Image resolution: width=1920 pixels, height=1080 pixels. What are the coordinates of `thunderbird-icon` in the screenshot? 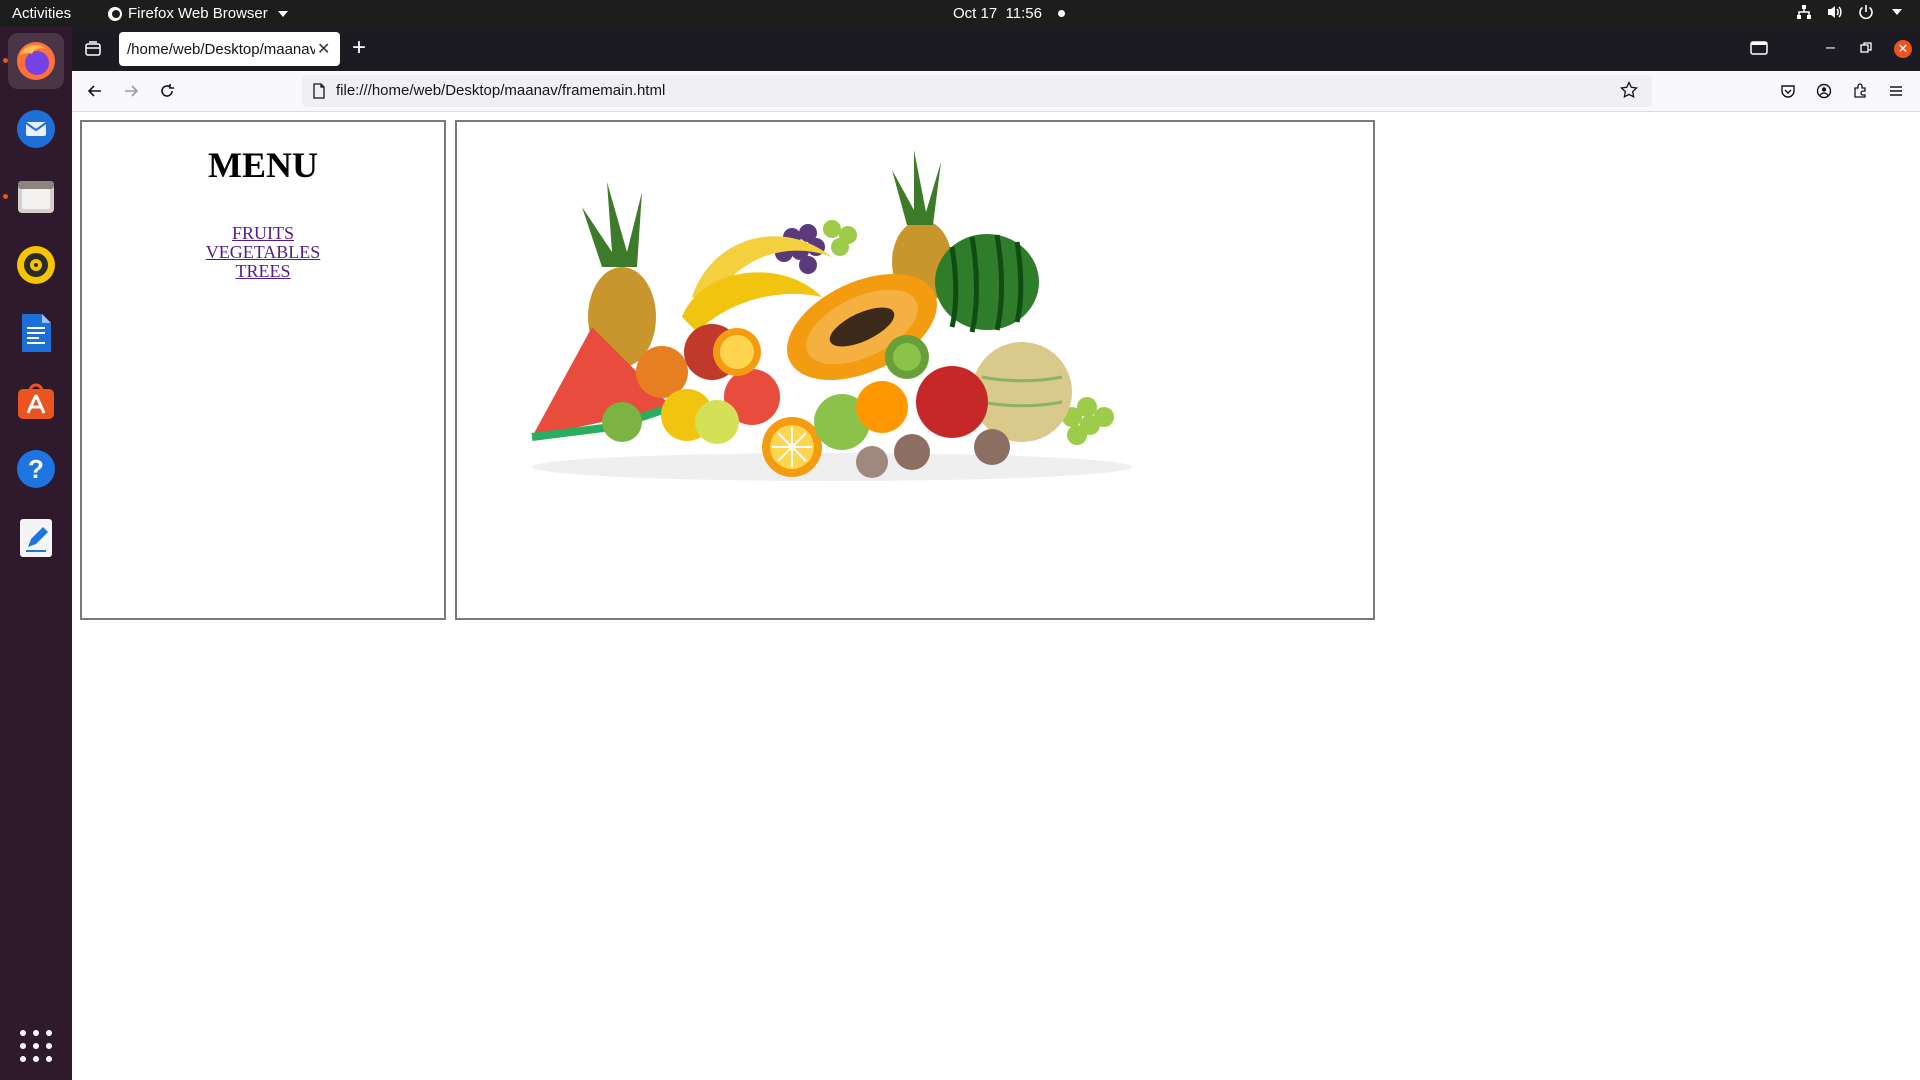 It's located at (36, 129).